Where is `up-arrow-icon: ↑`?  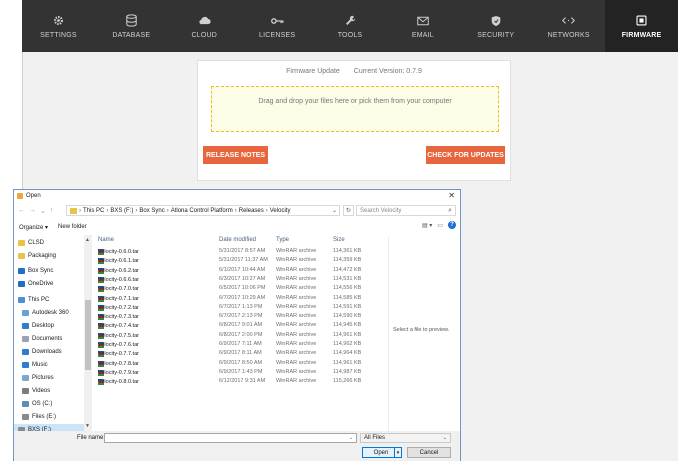 up-arrow-icon: ↑ is located at coordinates (52, 211).